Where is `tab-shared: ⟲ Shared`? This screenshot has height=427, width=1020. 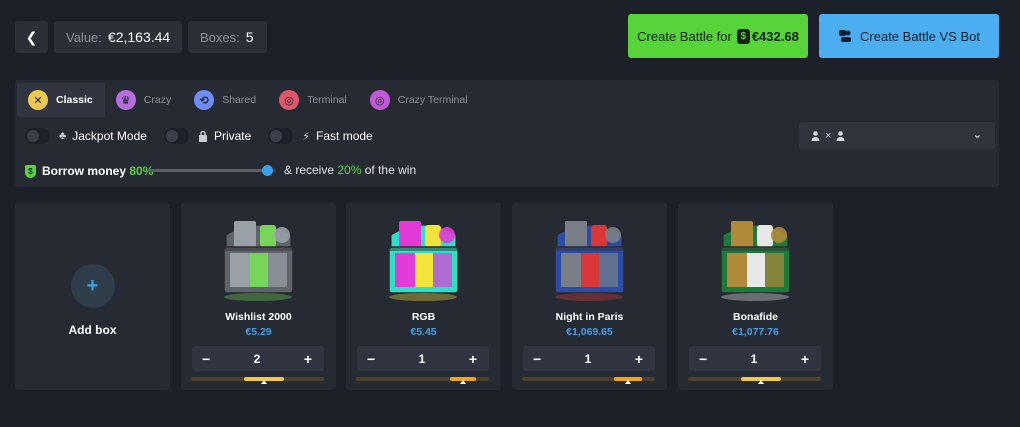 tab-shared: ⟲ Shared is located at coordinates (225, 100).